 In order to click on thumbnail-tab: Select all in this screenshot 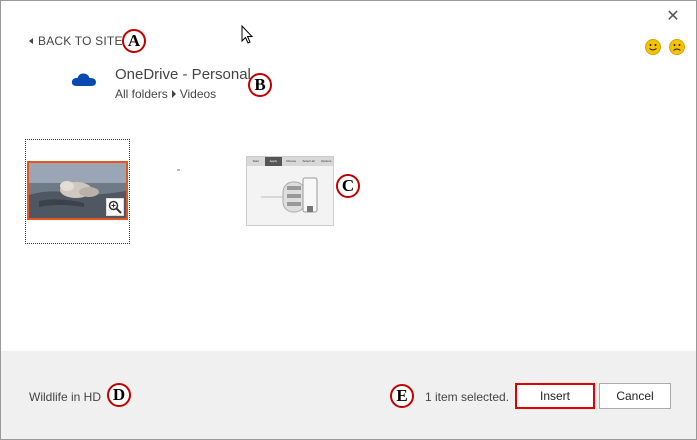, I will do `click(308, 161)`.